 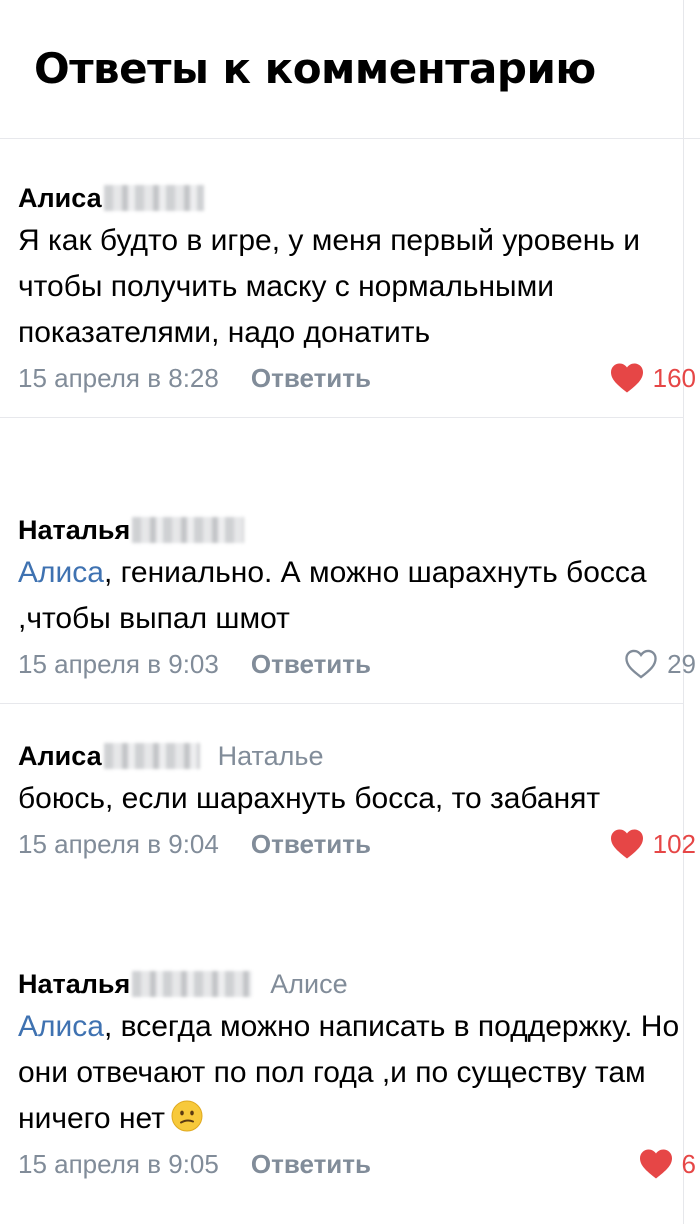 I want to click on reply-to-label: Наталье, so click(x=271, y=756).